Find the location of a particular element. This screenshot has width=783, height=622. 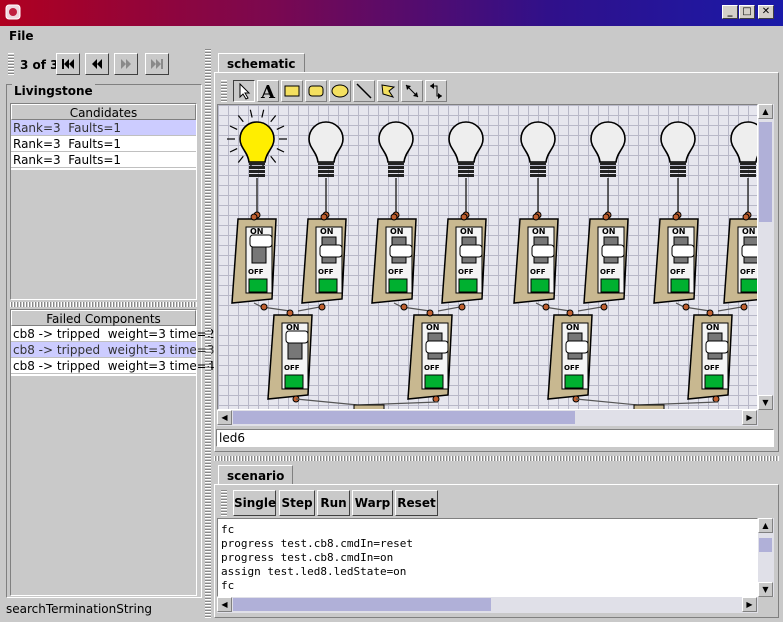

warp-button: Warp is located at coordinates (372, 503).